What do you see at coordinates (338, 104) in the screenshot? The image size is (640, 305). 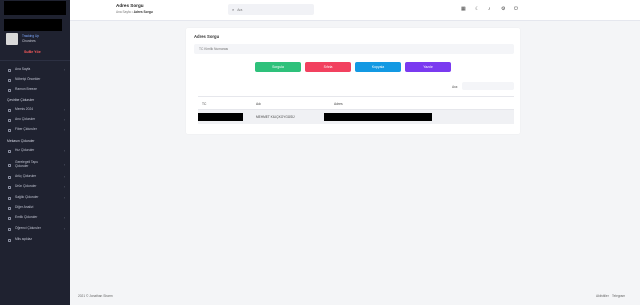 I see `column-header-address: Adres` at bounding box center [338, 104].